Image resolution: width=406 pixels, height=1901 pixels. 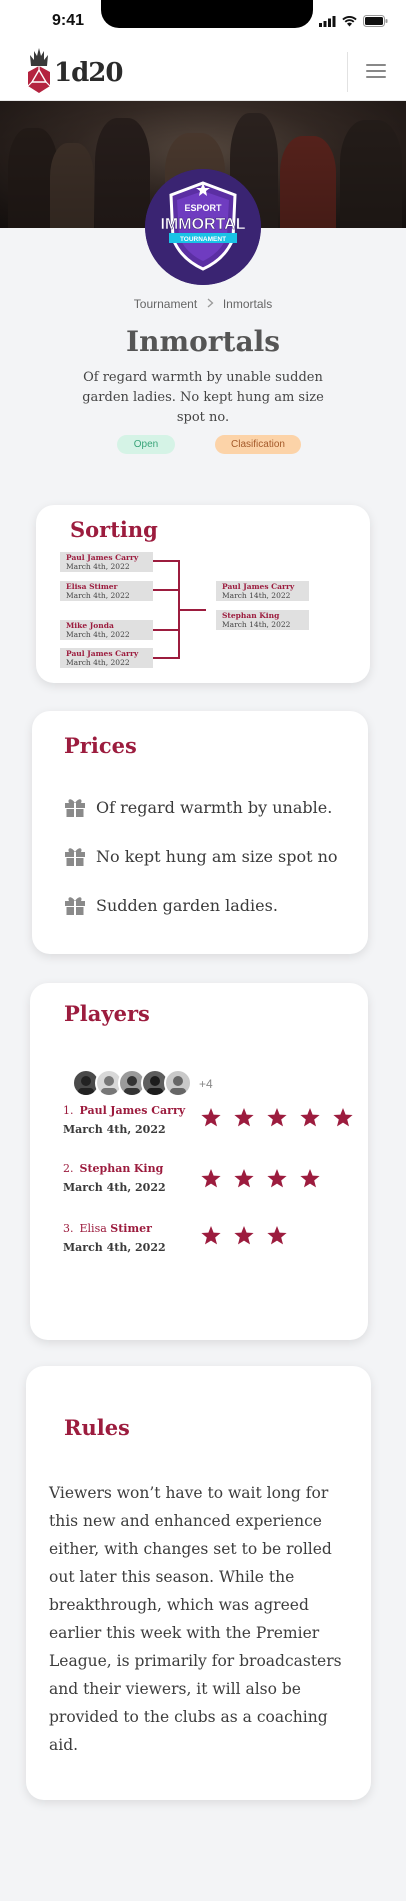 I want to click on page-title: Inmortals, so click(x=203, y=341).